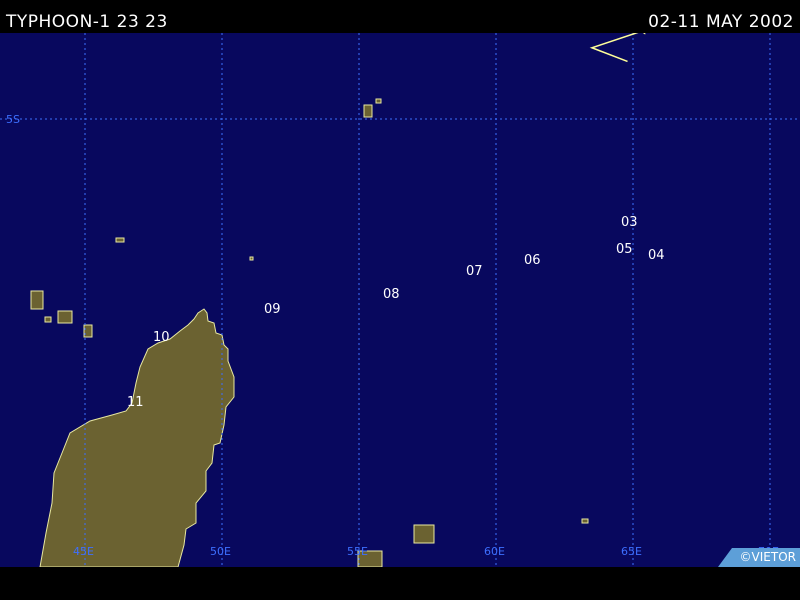  Describe the element at coordinates (83, 551) in the screenshot. I see `lon-label: 45E` at that location.